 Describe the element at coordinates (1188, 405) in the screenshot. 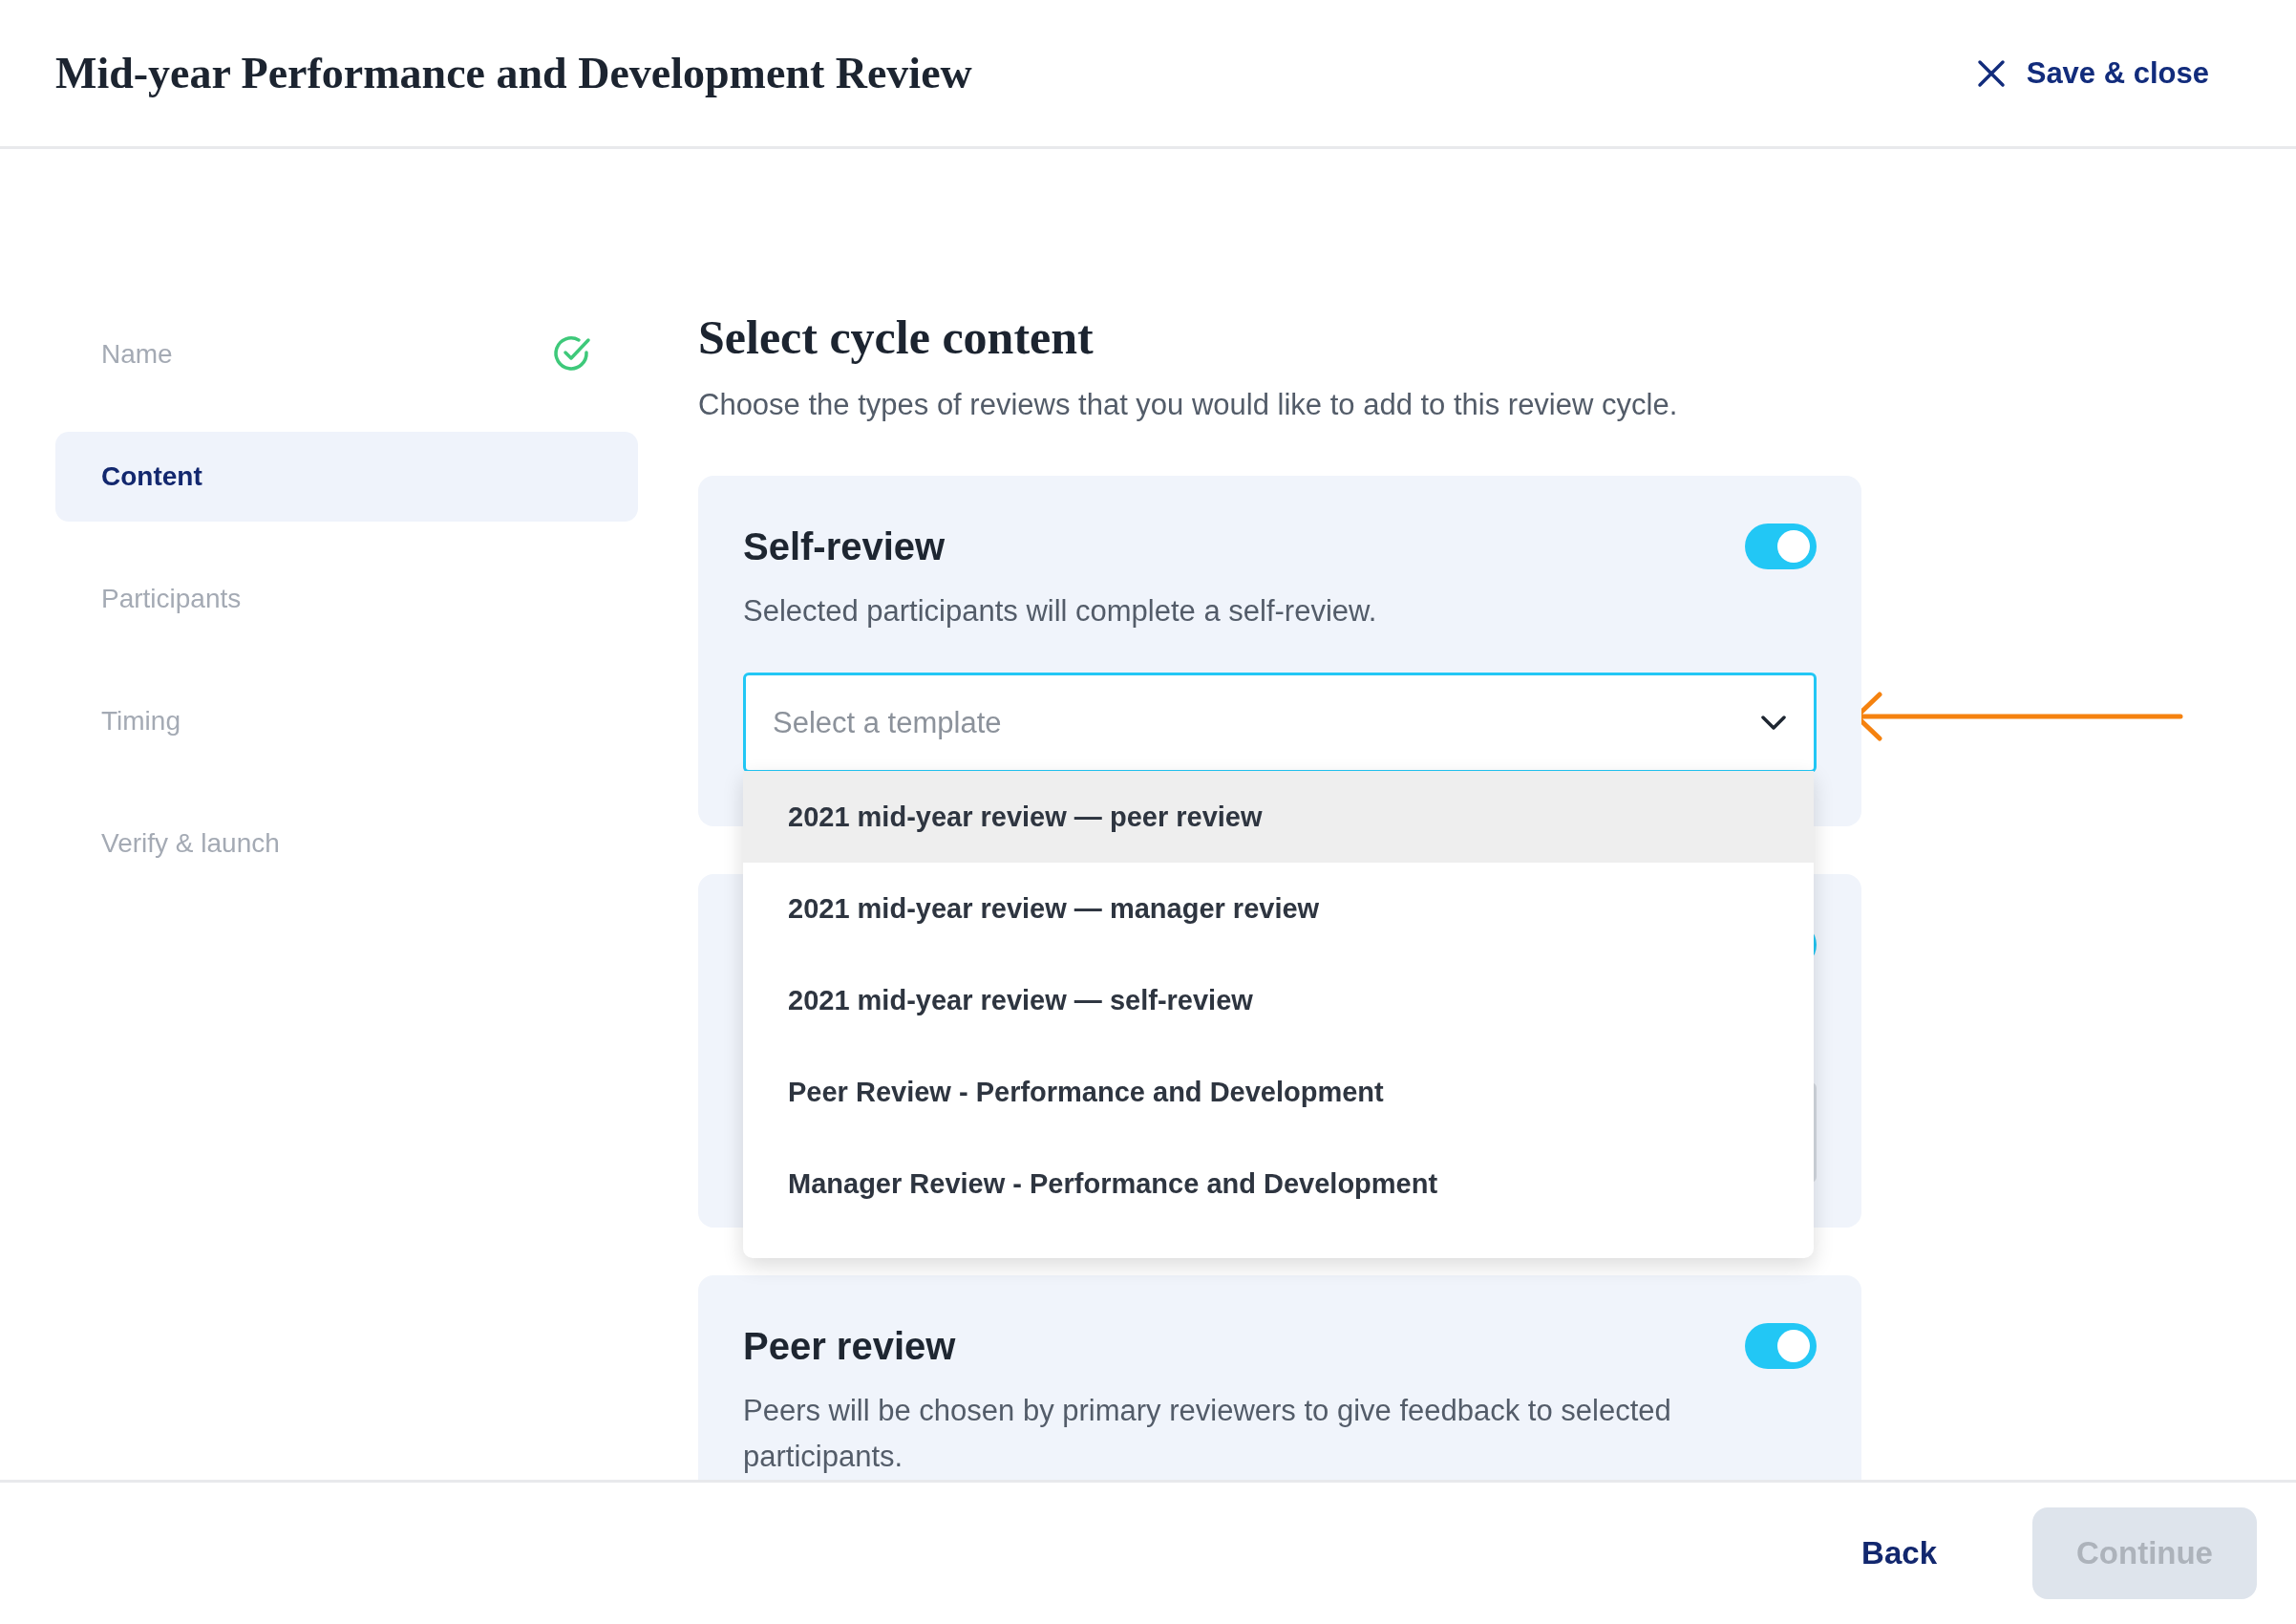

I see `section-subtitle: Choose the types of reviews that you would like to add to this review cycle.` at that location.